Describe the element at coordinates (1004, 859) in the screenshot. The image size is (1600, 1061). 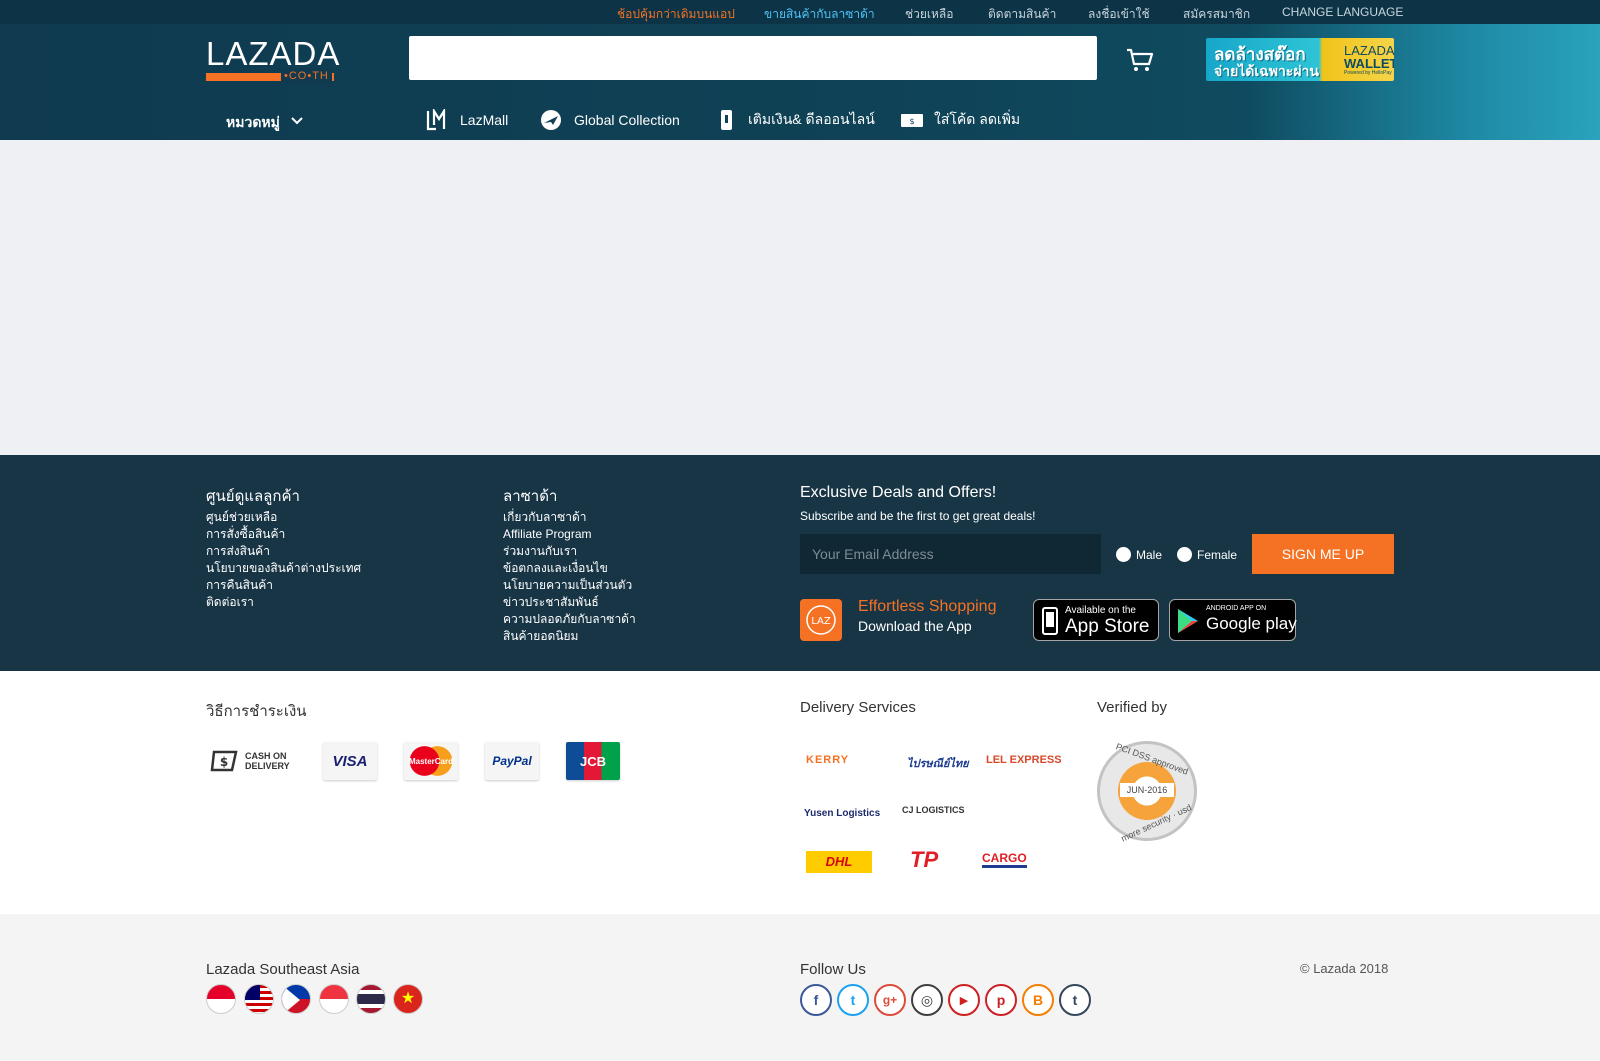
I see `cargo-logo: CARGO` at that location.